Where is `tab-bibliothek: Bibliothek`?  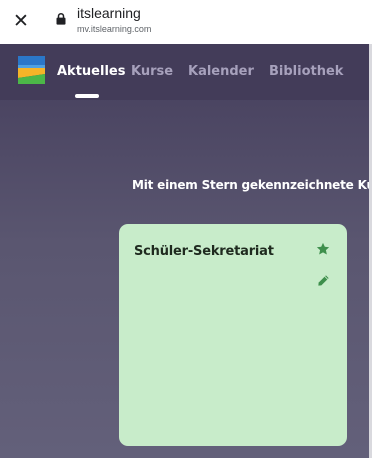
tab-bibliothek: Bibliothek is located at coordinates (306, 72).